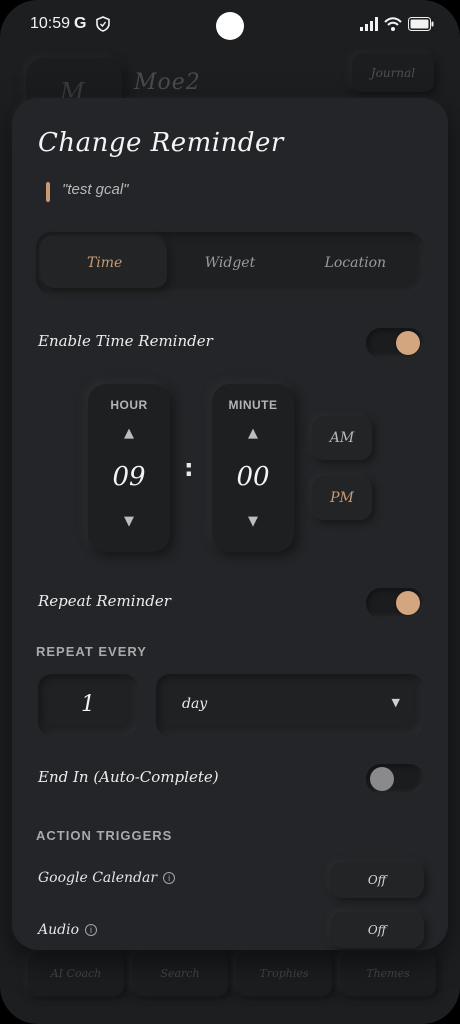 The image size is (460, 1024). Describe the element at coordinates (104, 835) in the screenshot. I see `action-triggers-heading: ACTION TRIGGERS` at that location.